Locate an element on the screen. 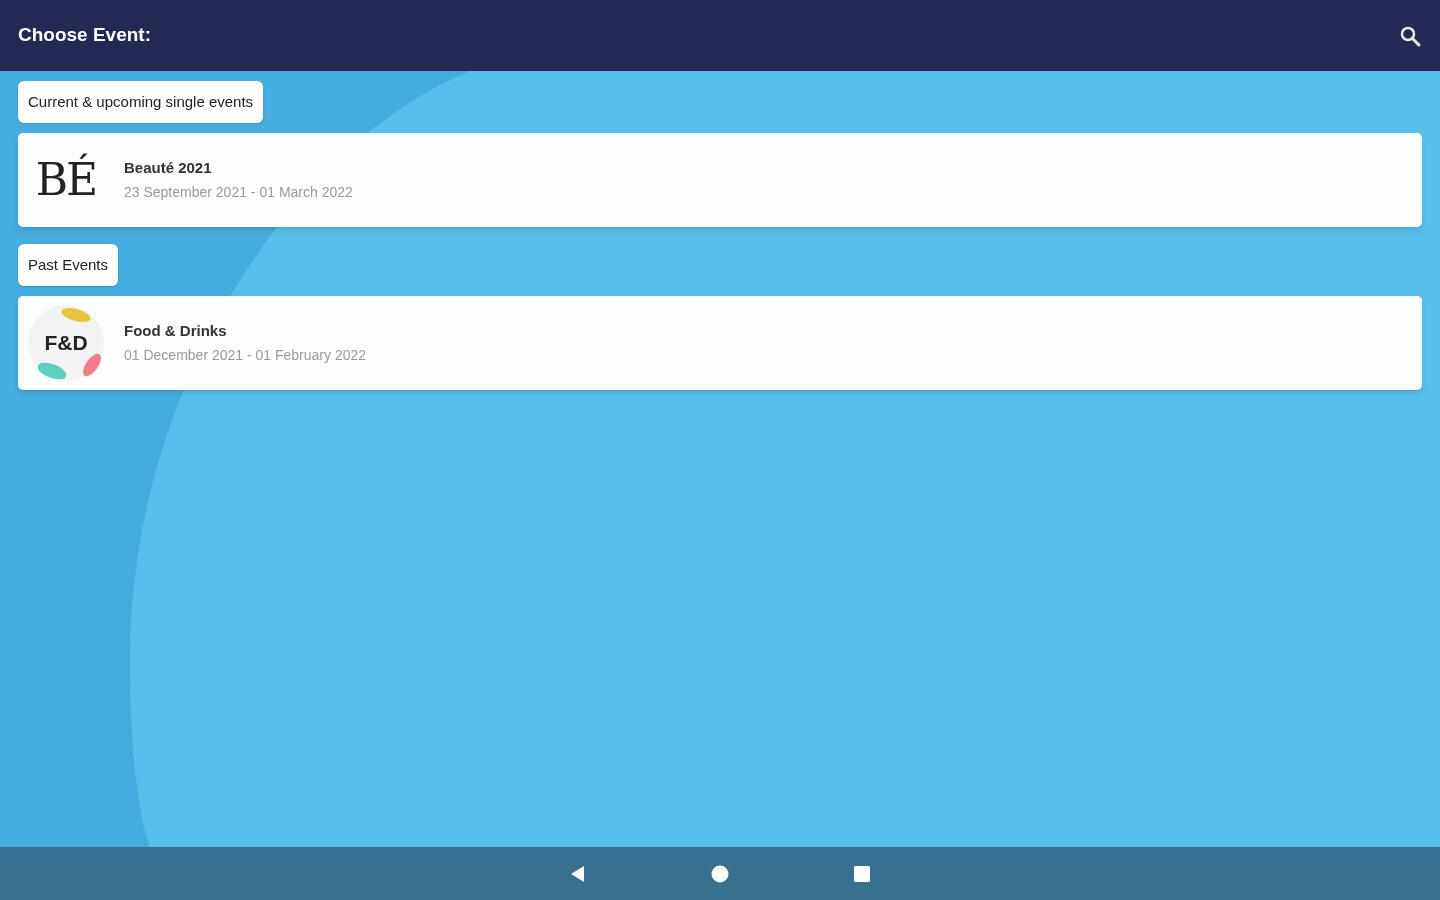 This screenshot has height=900, width=1440. section-label: Current & upcoming single events is located at coordinates (141, 102).